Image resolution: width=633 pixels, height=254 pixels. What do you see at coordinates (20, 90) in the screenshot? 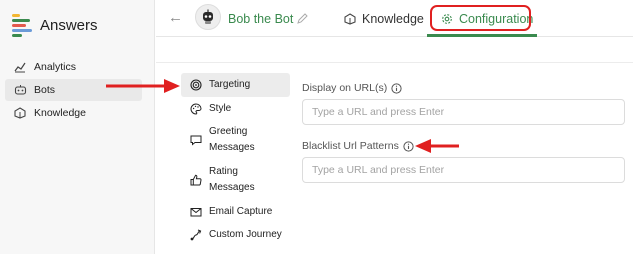
I see `bot-icon` at bounding box center [20, 90].